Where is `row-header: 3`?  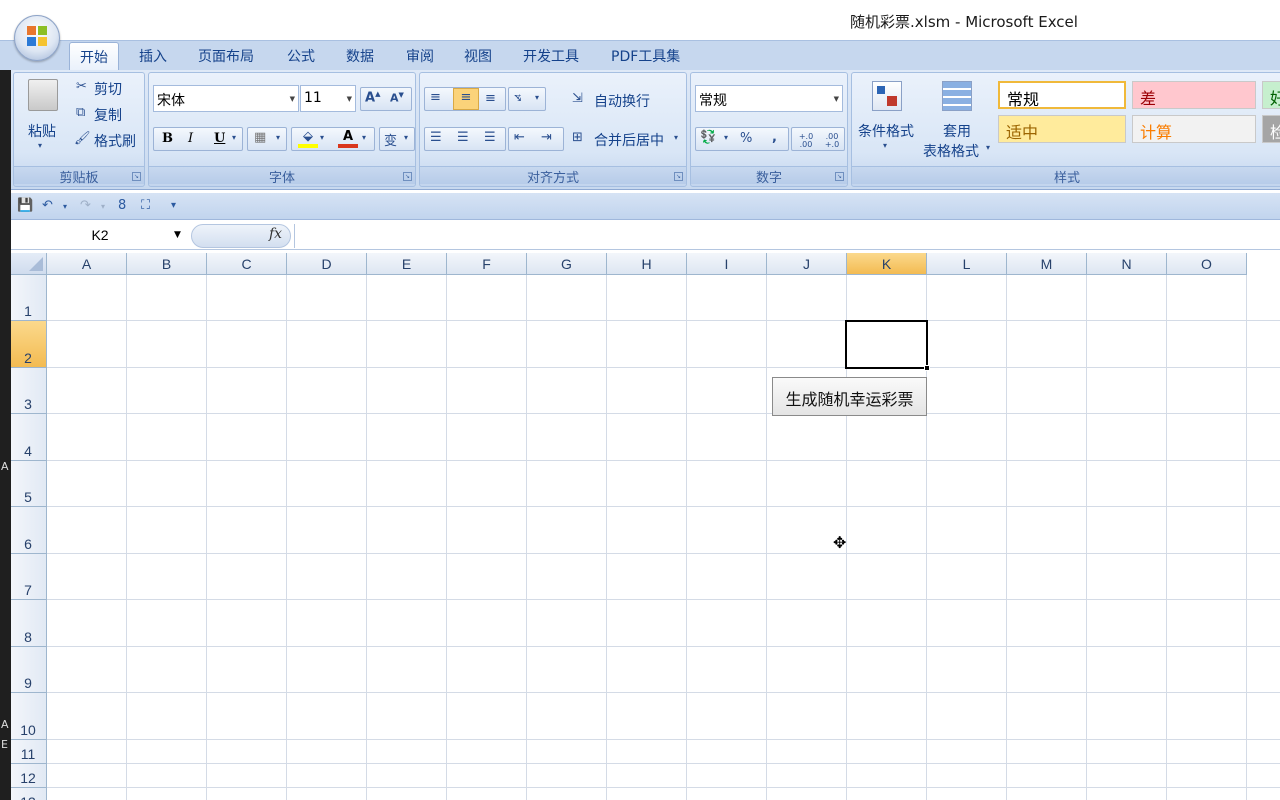
row-header: 3 is located at coordinates (29, 391).